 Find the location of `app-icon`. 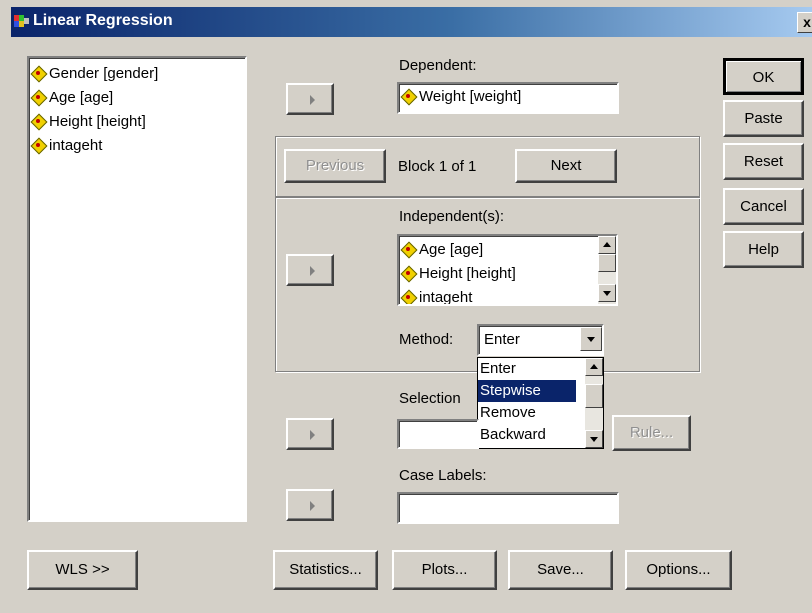

app-icon is located at coordinates (21, 22).